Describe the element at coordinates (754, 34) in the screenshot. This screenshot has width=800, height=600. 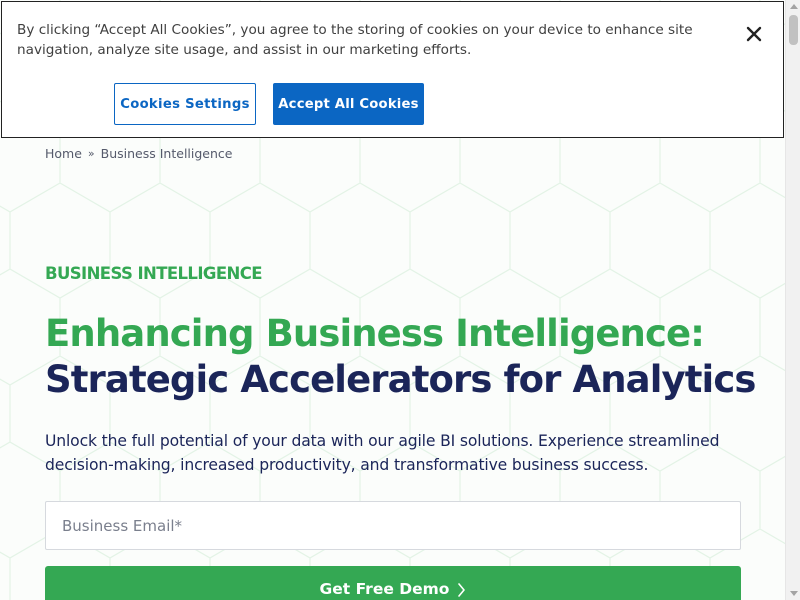
I see `close-icon` at that location.